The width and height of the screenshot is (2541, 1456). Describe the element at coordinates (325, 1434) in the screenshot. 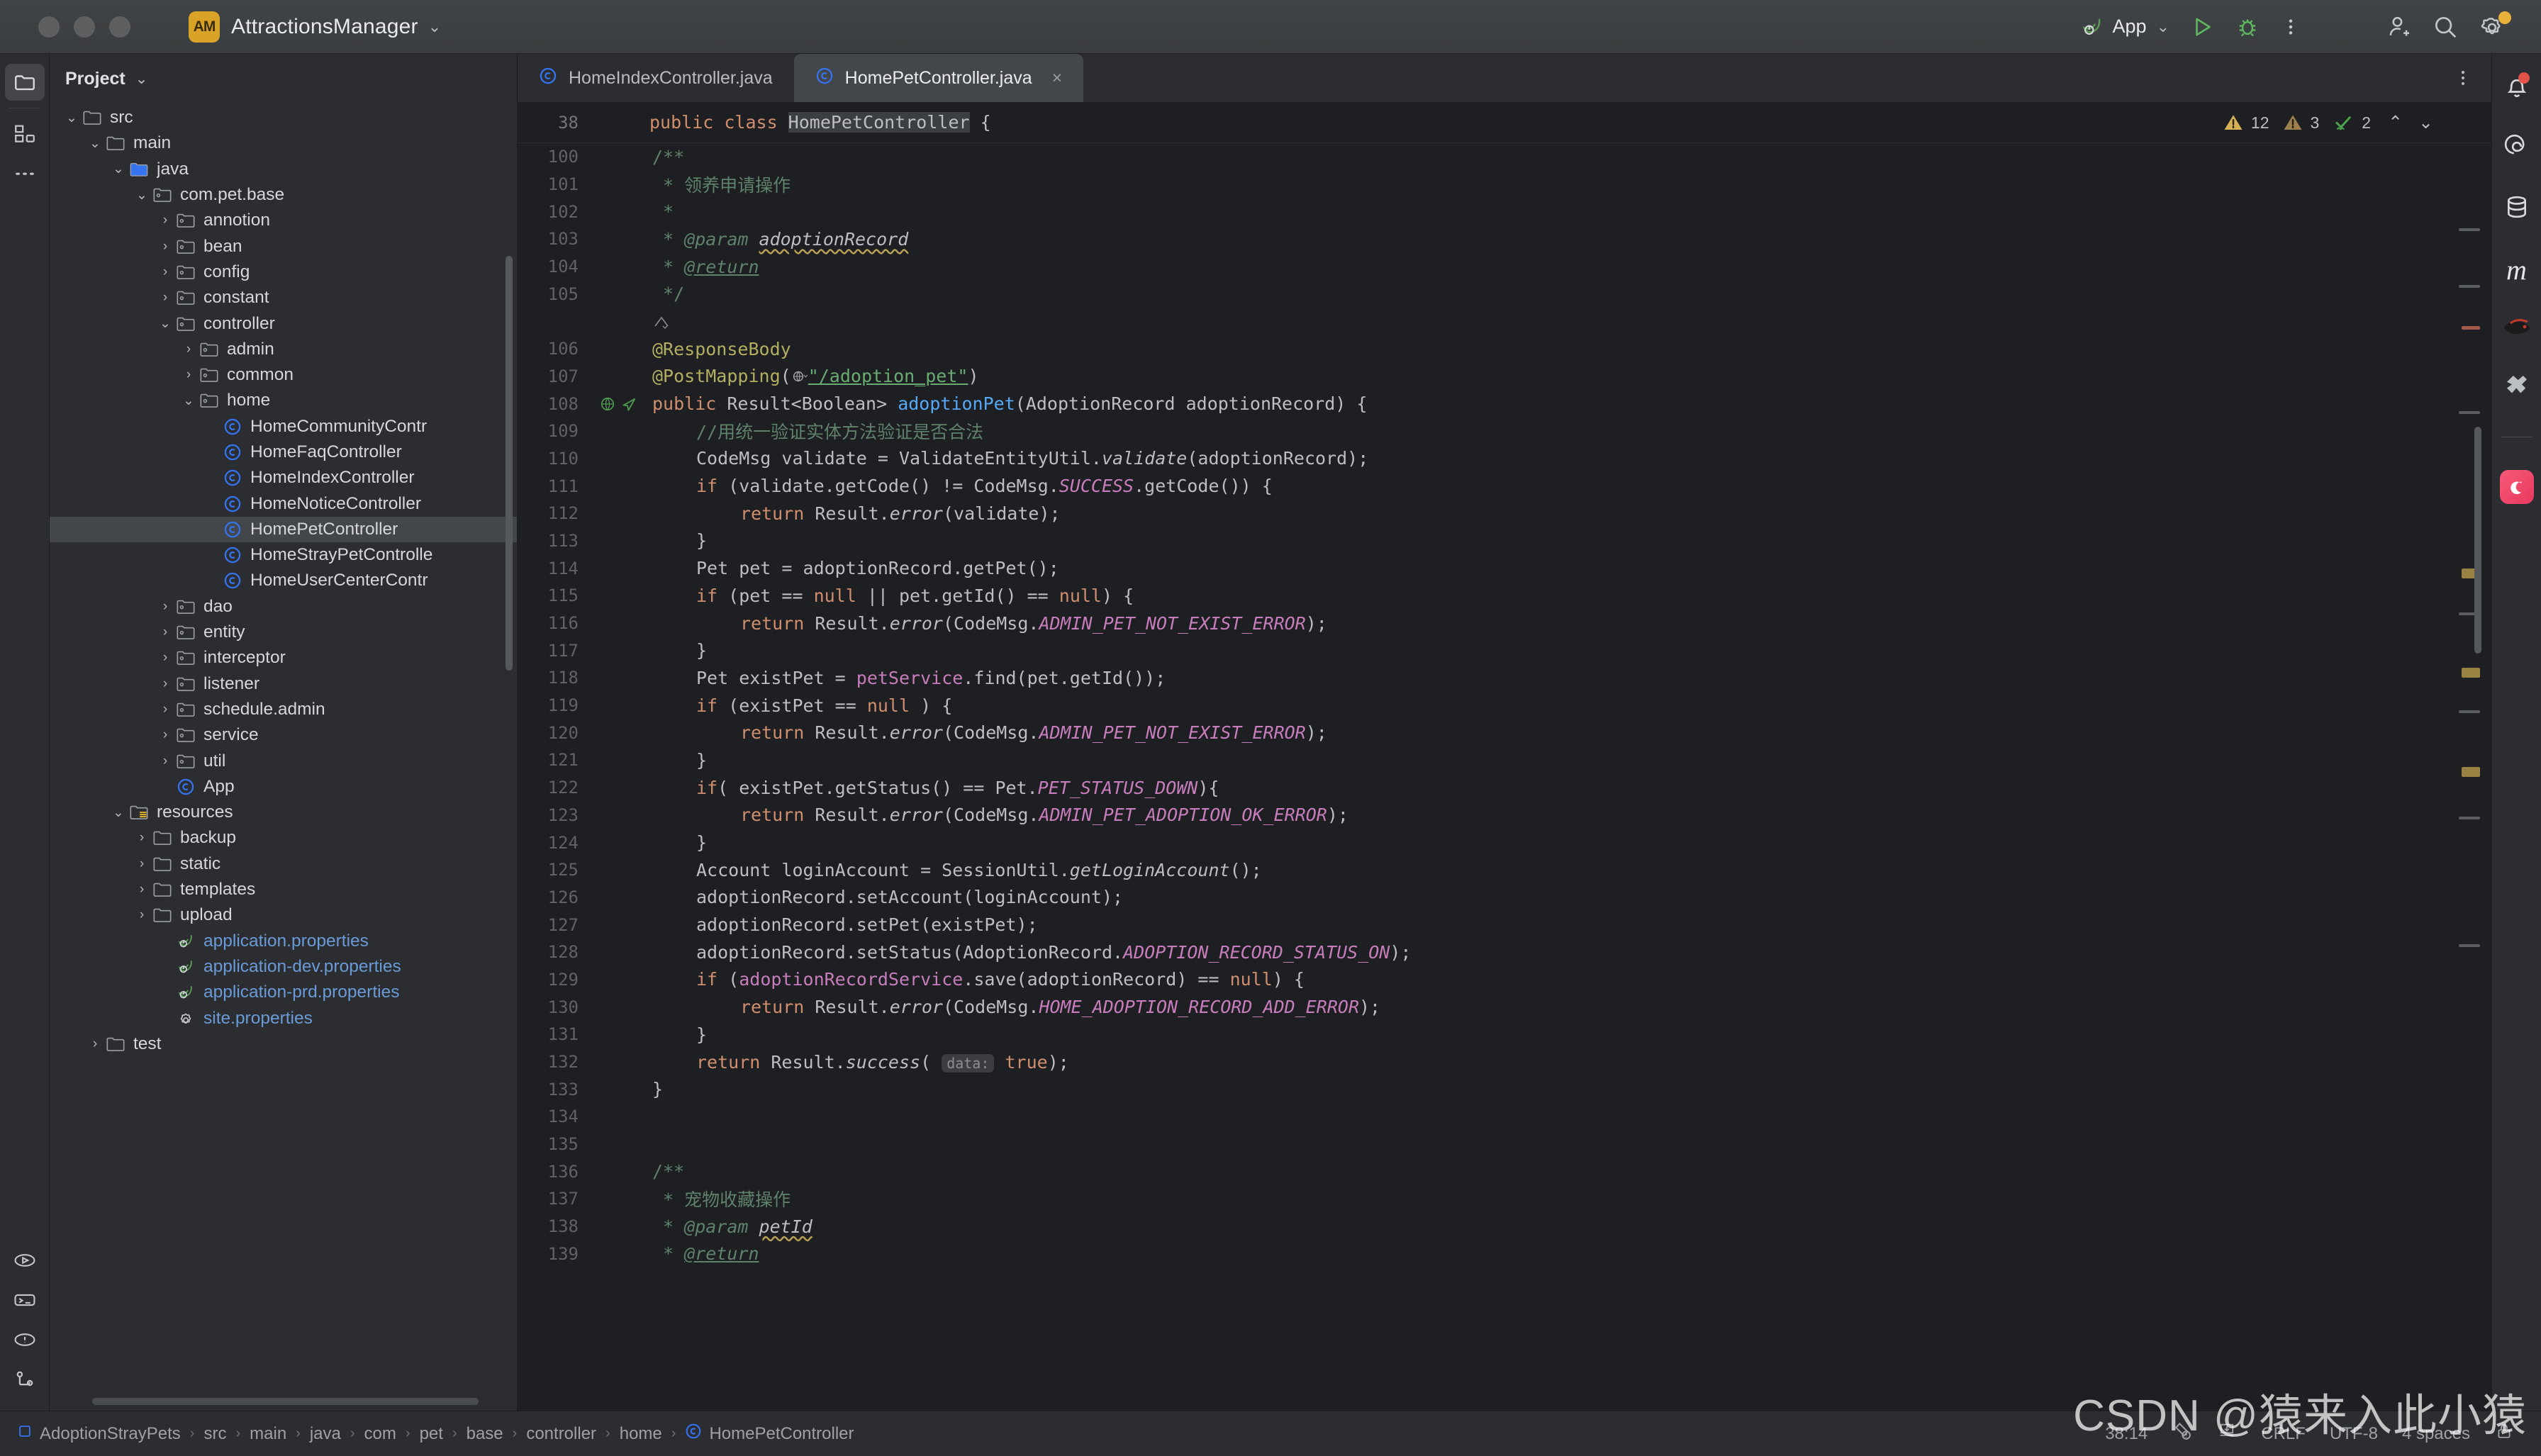

I see `breadcrumb-item: java` at that location.